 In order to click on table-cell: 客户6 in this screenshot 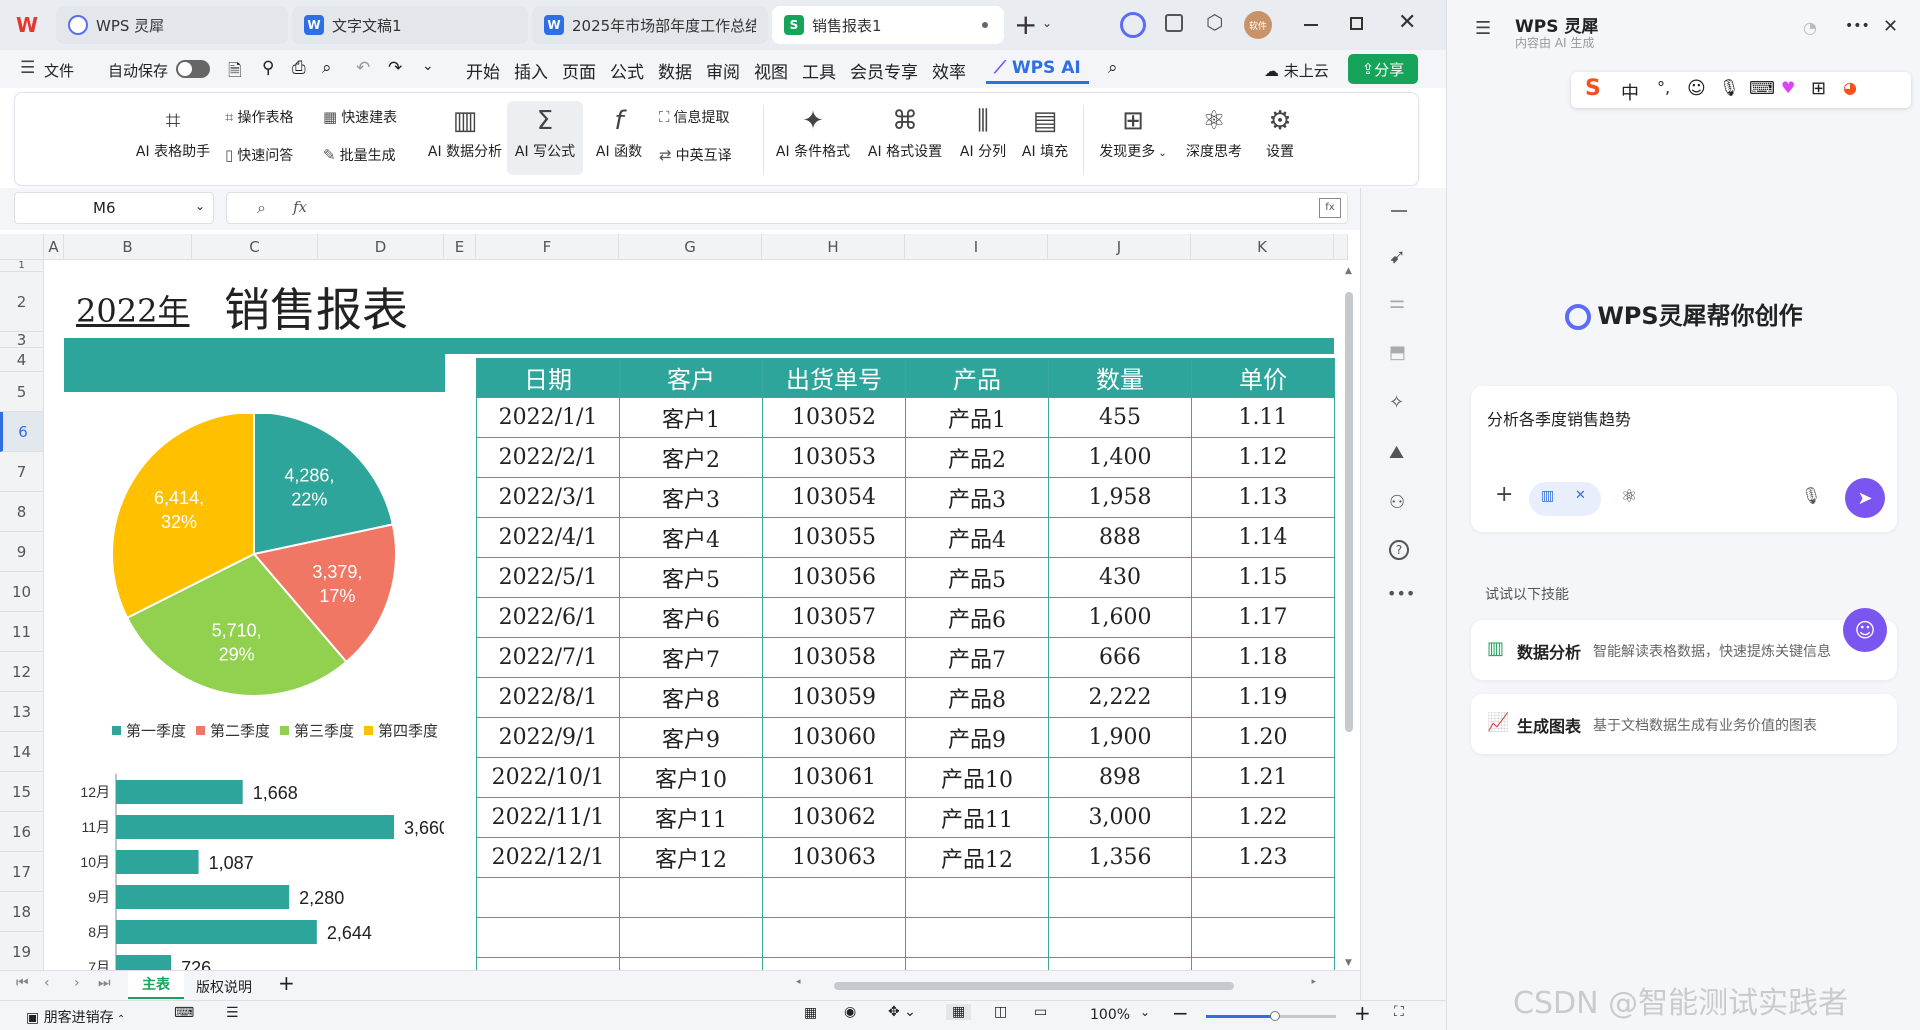, I will do `click(691, 618)`.